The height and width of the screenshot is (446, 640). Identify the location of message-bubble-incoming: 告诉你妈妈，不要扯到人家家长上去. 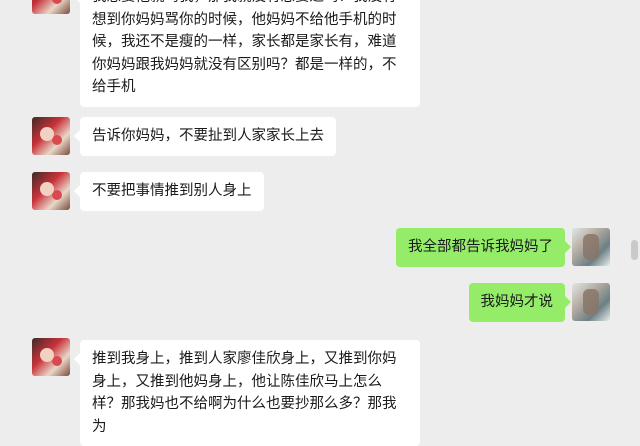
(205, 136).